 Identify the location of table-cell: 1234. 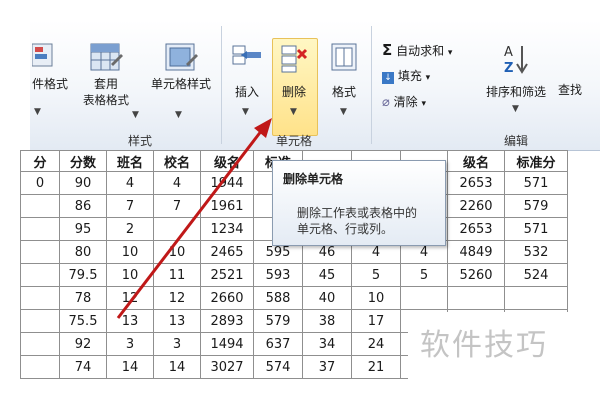
(227, 229).